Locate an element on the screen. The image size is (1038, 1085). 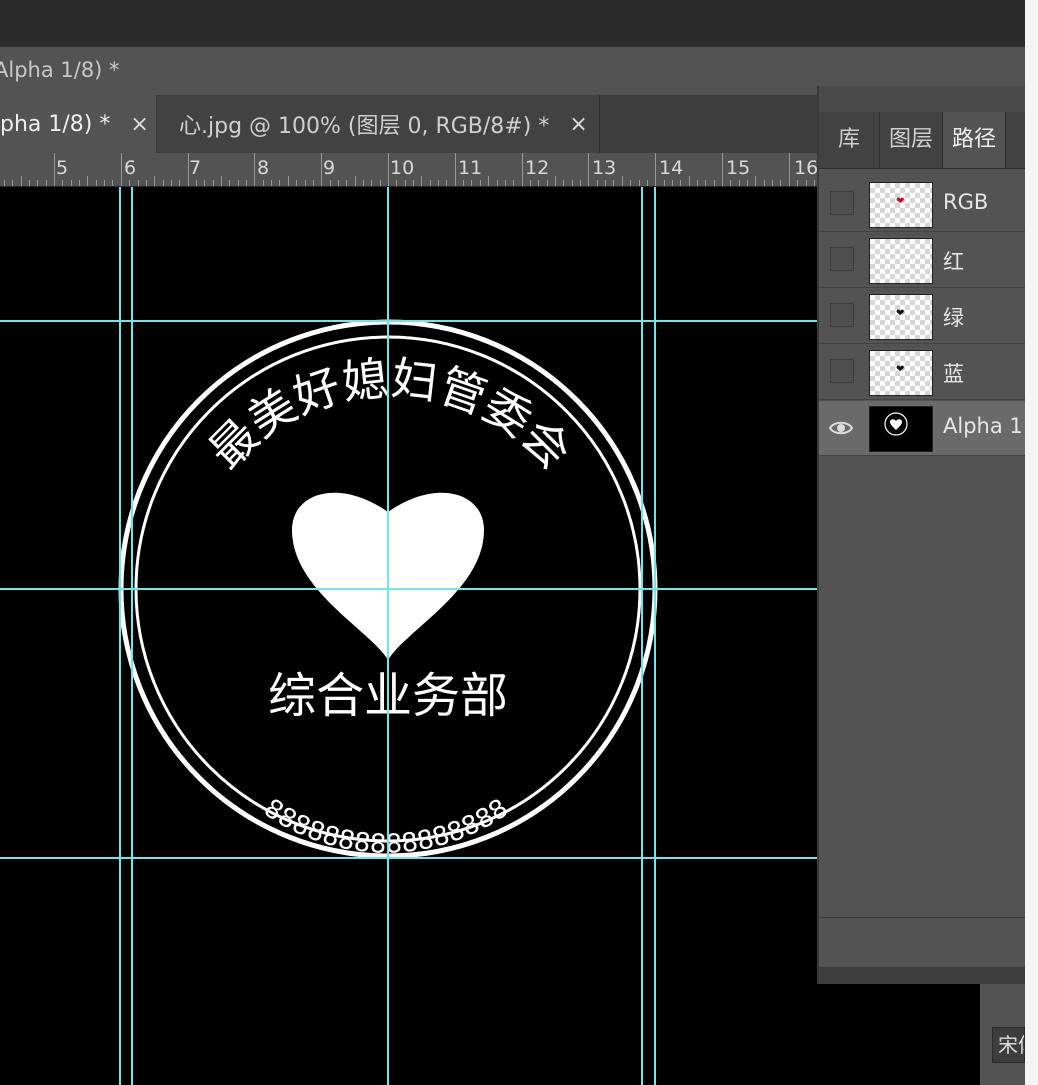
seal-bottom-text: 8888888888888888 is located at coordinates (386, 826).